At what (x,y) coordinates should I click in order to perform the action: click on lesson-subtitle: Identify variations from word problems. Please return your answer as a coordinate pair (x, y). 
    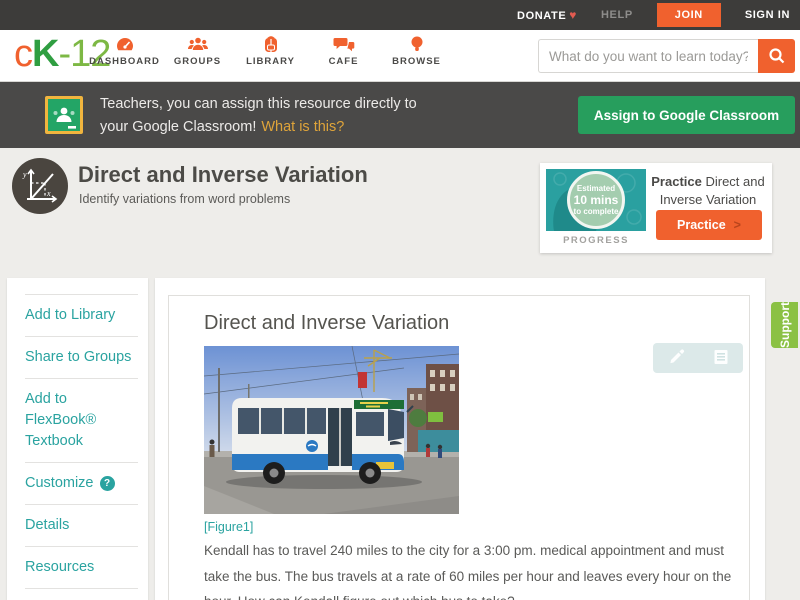
    Looking at the image, I should click on (185, 199).